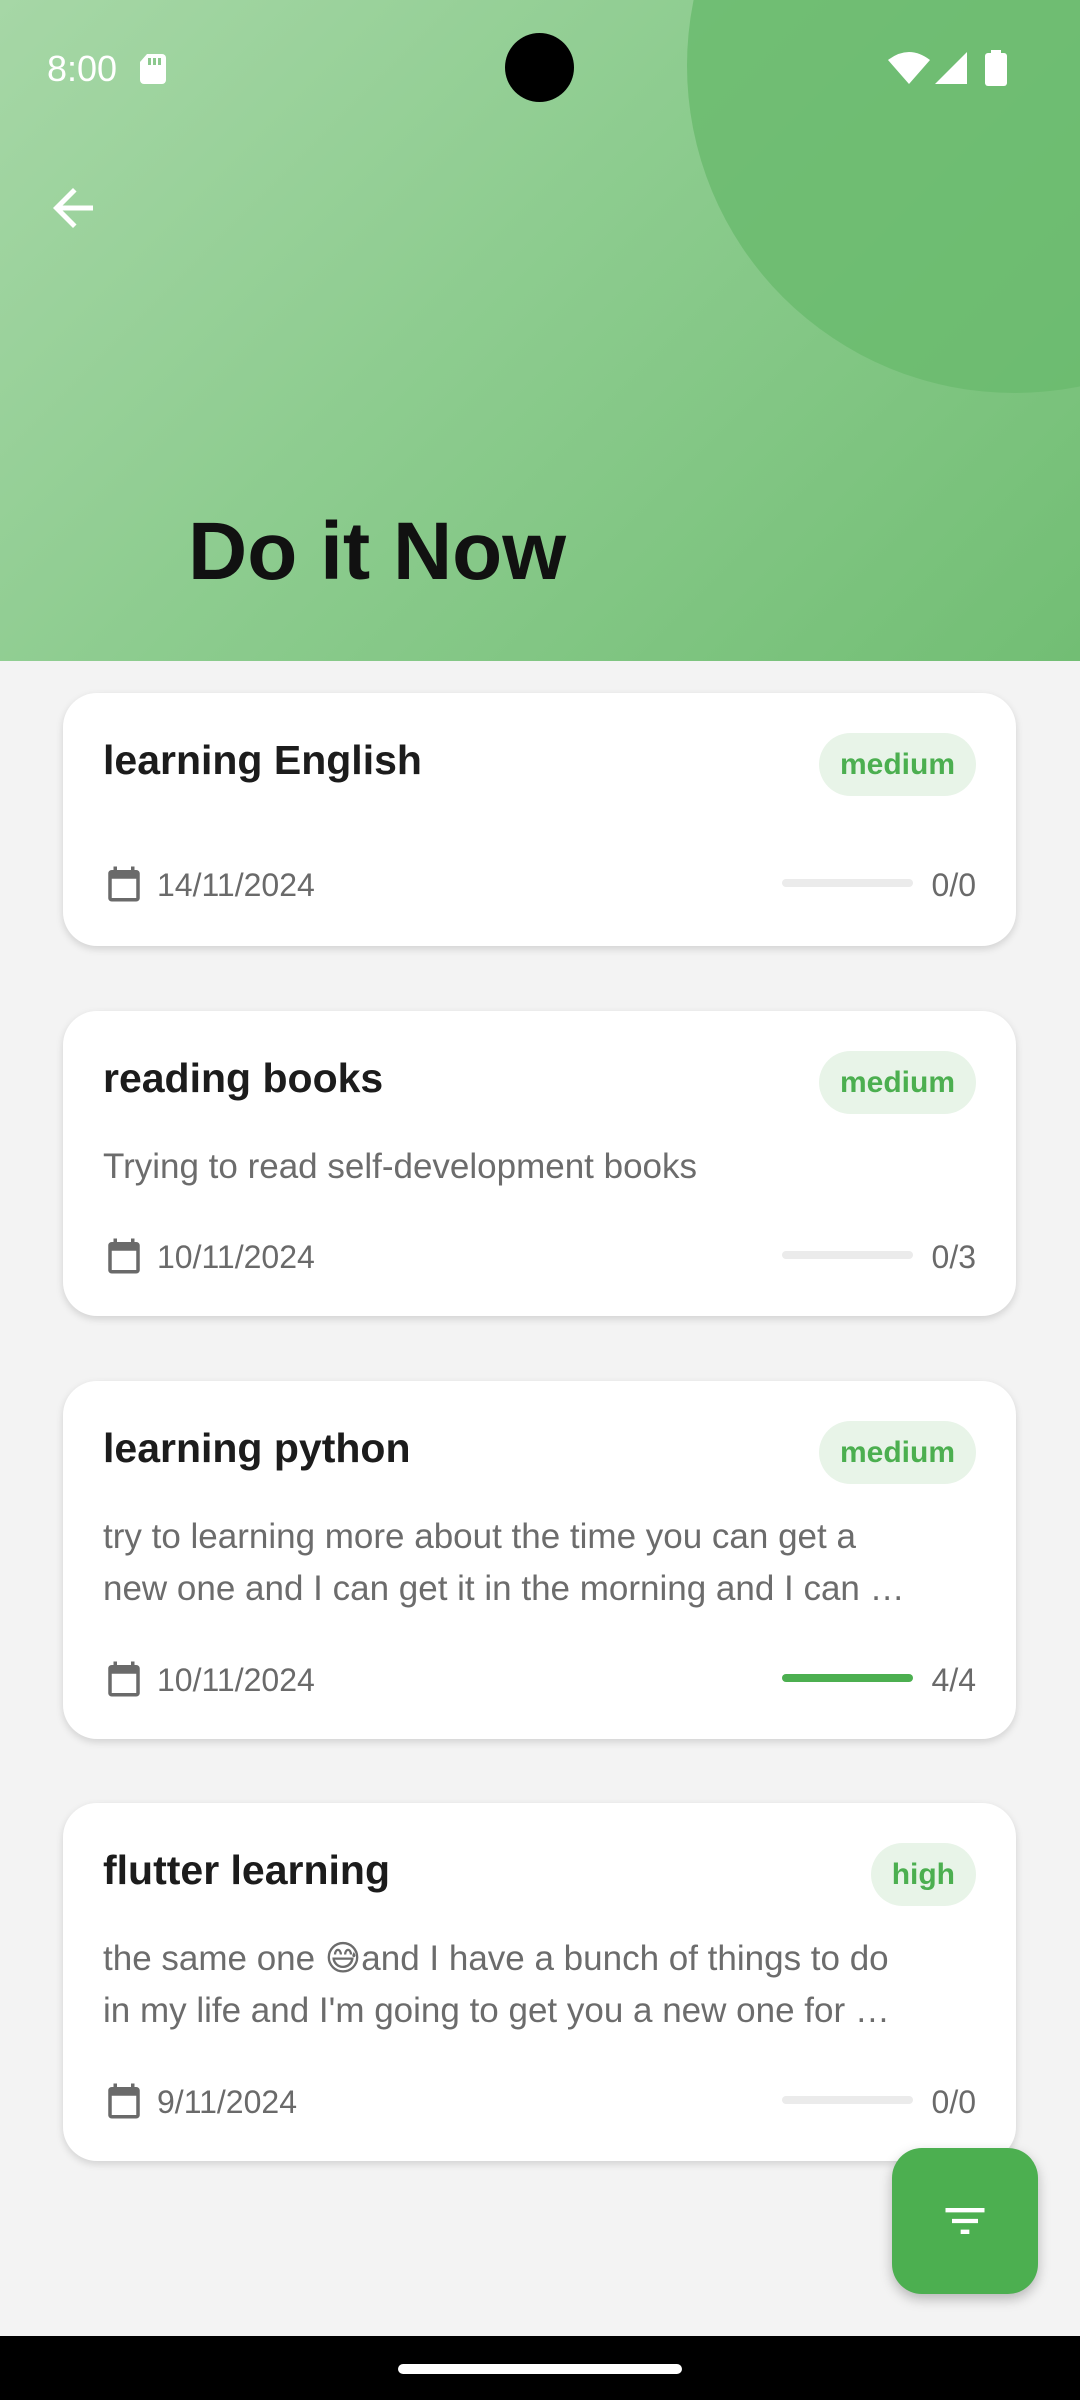 Image resolution: width=1080 pixels, height=2400 pixels. Describe the element at coordinates (540, 2369) in the screenshot. I see `home-gesture-handle` at that location.